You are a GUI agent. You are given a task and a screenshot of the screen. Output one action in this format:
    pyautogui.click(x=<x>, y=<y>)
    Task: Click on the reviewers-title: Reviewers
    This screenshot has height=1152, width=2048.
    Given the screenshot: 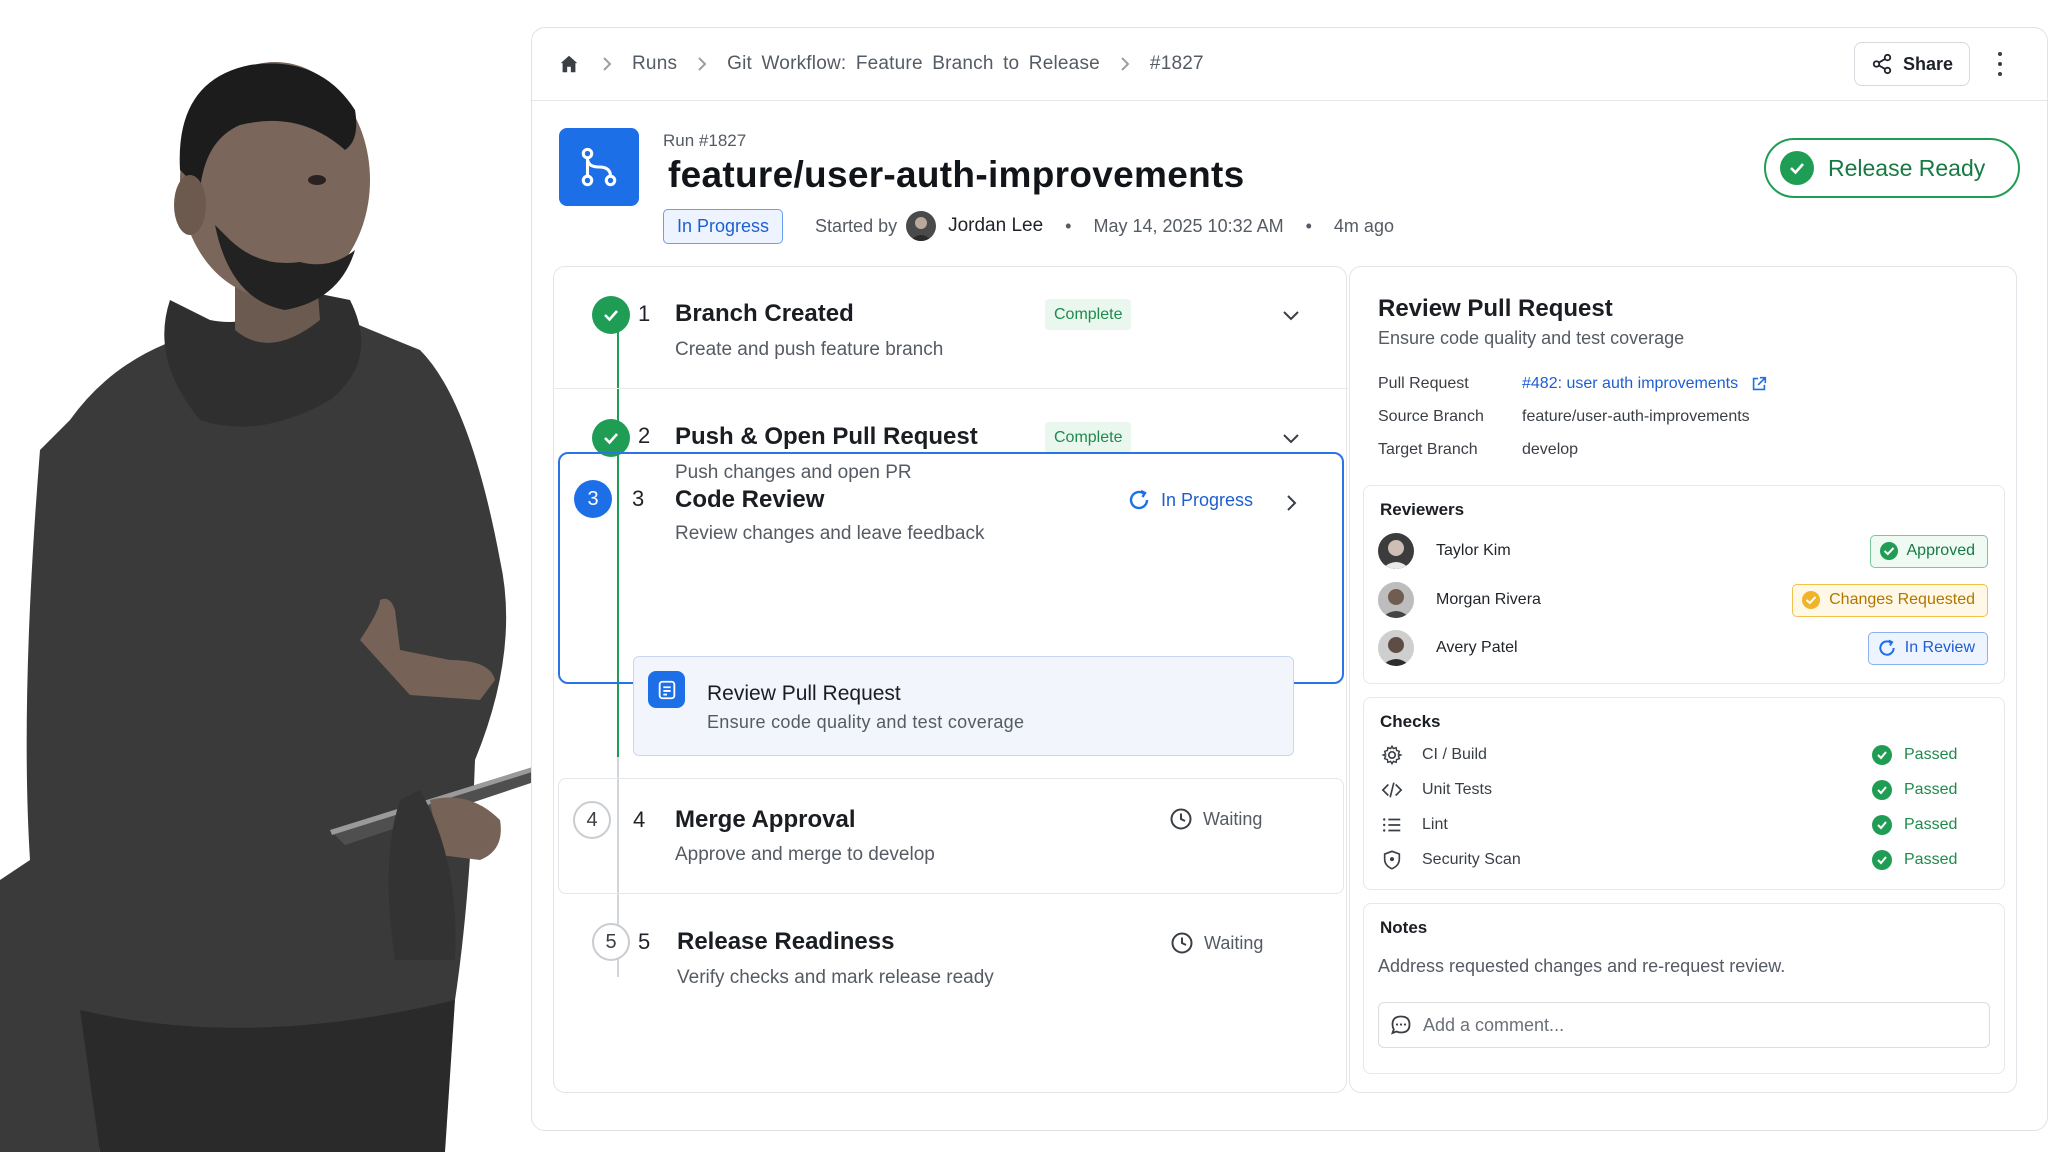 What is the action you would take?
    pyautogui.click(x=1422, y=509)
    